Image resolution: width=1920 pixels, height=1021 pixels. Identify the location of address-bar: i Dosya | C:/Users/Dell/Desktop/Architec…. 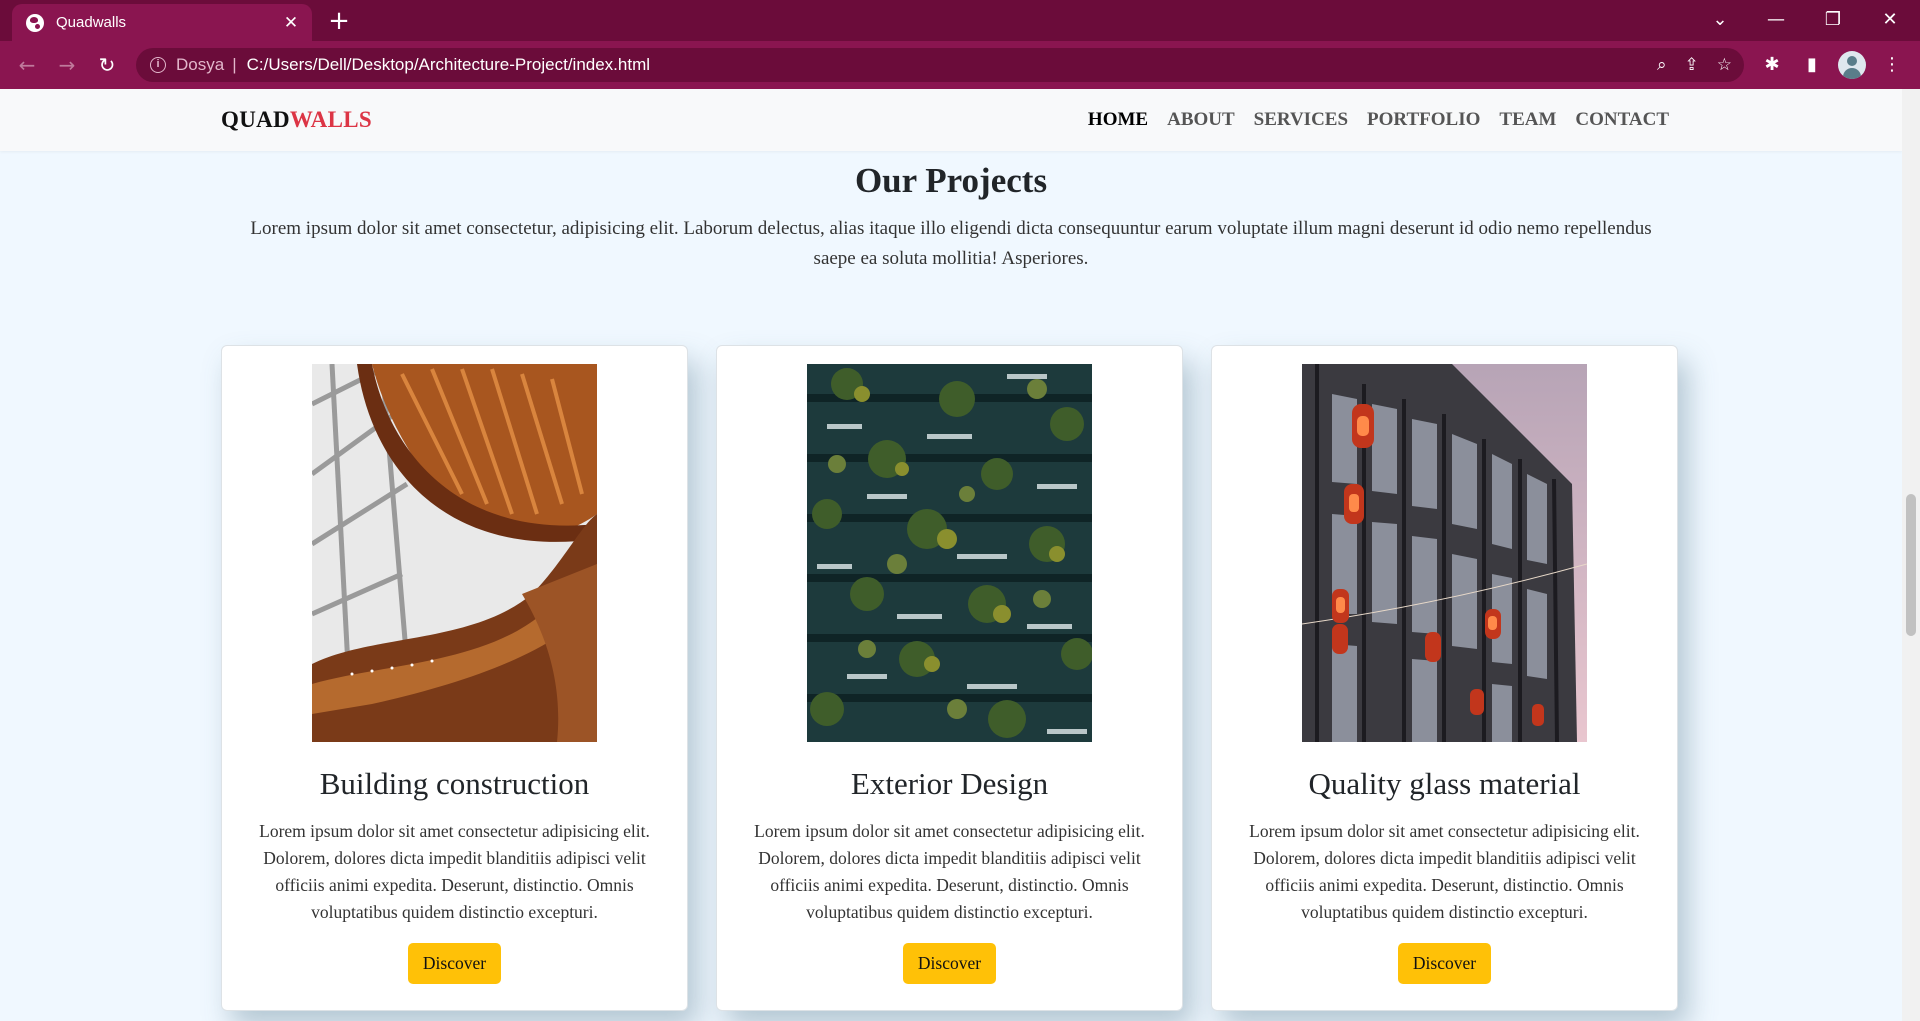
(940, 65).